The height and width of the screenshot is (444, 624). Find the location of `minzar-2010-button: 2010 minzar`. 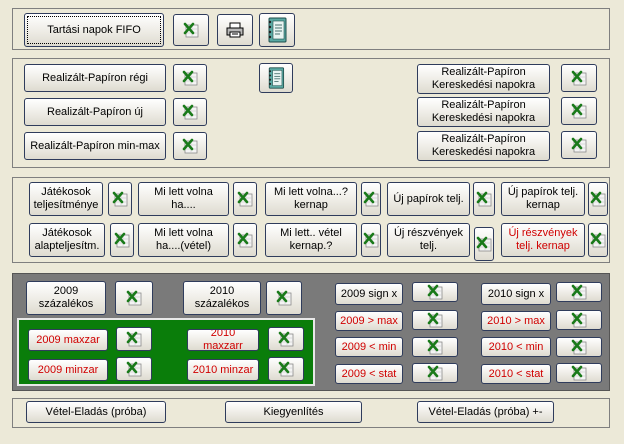

minzar-2010-button: 2010 minzar is located at coordinates (223, 370).